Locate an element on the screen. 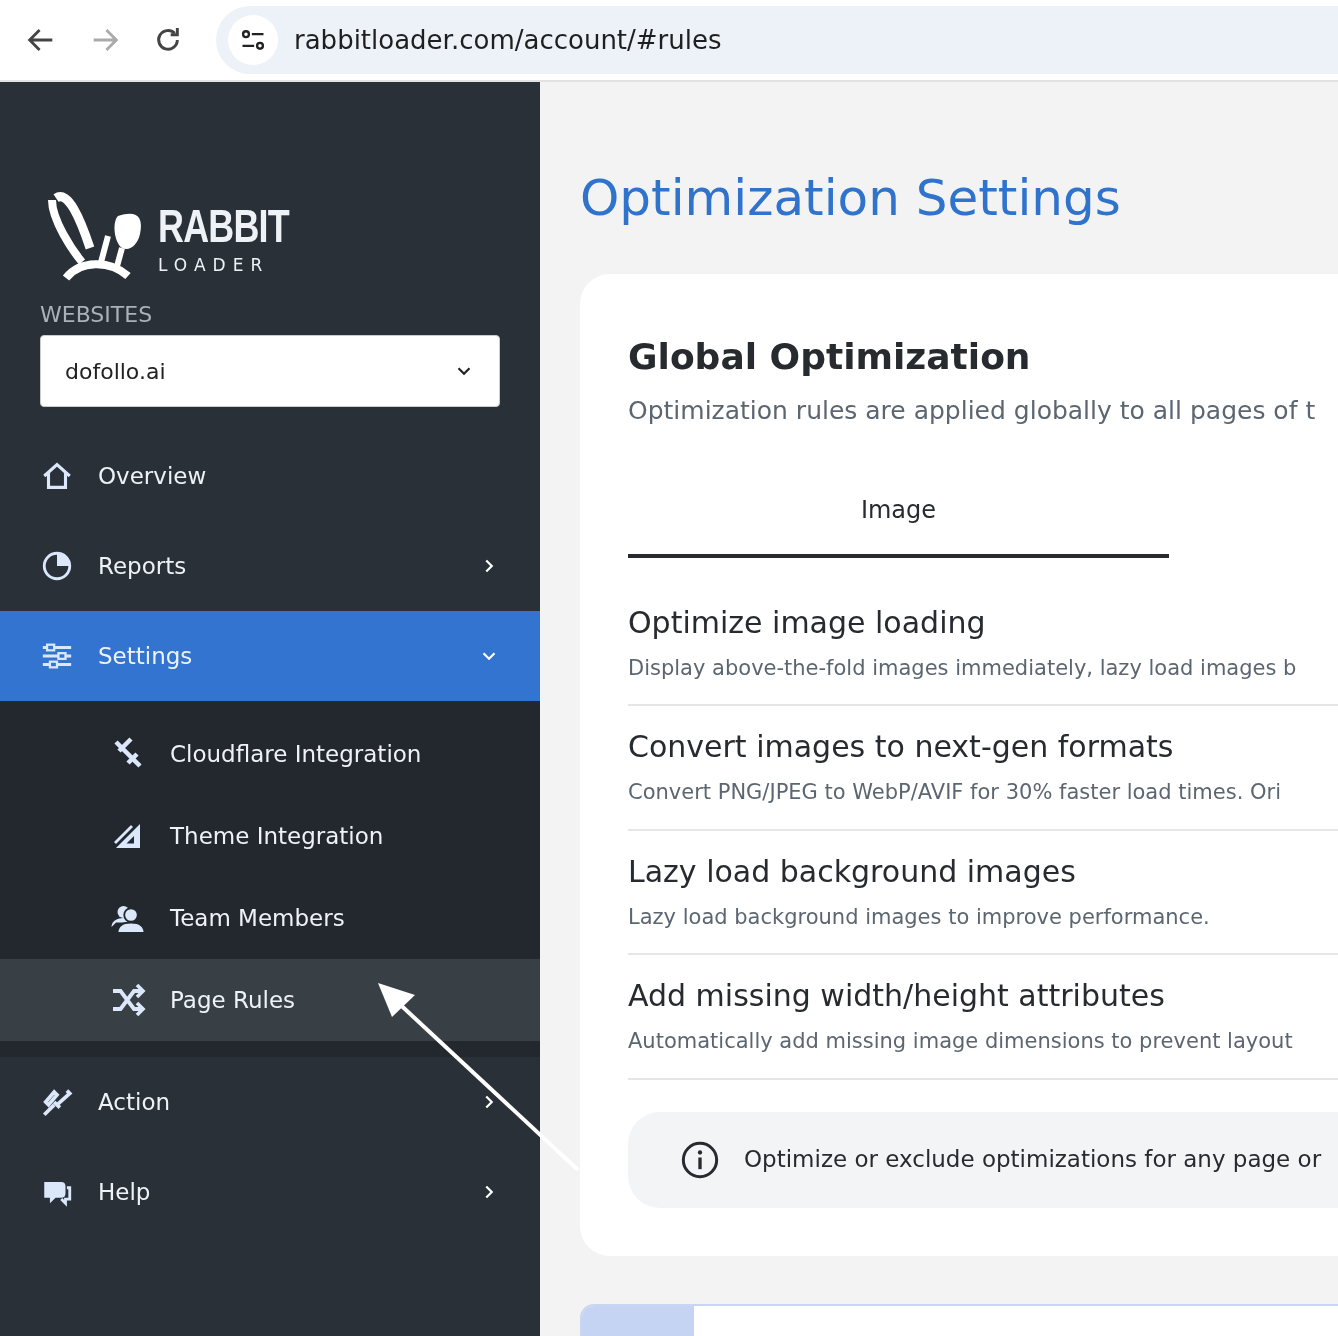  url-text: rabbitloader.com/account/#rules is located at coordinates (508, 40).